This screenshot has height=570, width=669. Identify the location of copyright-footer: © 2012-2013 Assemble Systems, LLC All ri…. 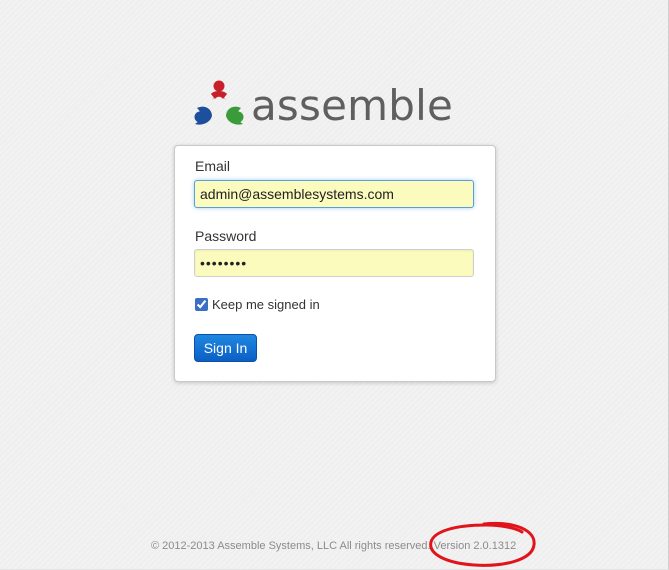
(334, 546).